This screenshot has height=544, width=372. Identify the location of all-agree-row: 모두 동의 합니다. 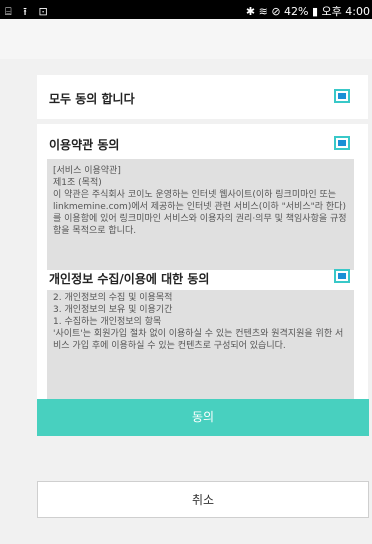
(202, 97).